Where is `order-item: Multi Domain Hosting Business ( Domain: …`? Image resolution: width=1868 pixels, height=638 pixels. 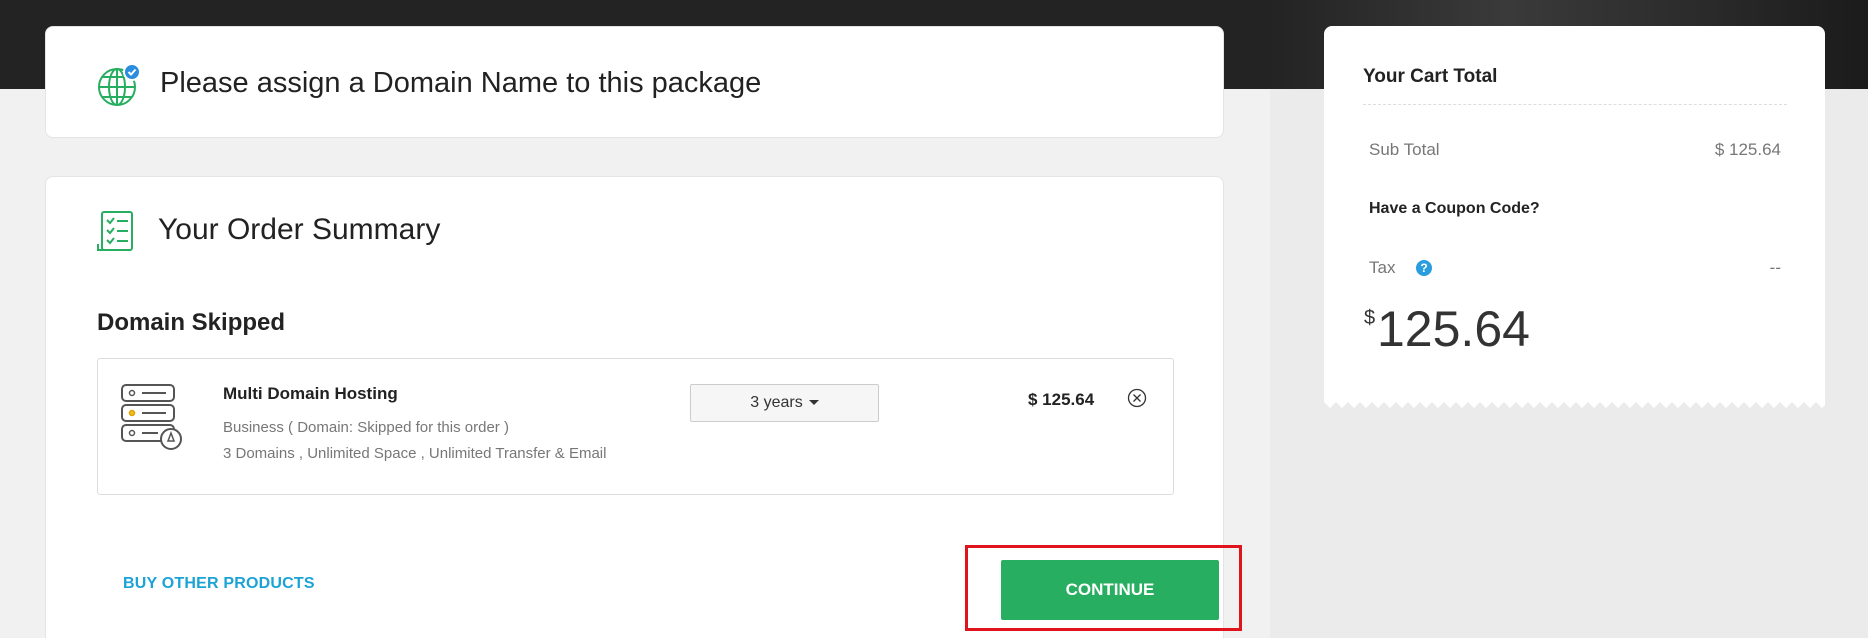
order-item: Multi Domain Hosting Business ( Domain: … is located at coordinates (635, 426).